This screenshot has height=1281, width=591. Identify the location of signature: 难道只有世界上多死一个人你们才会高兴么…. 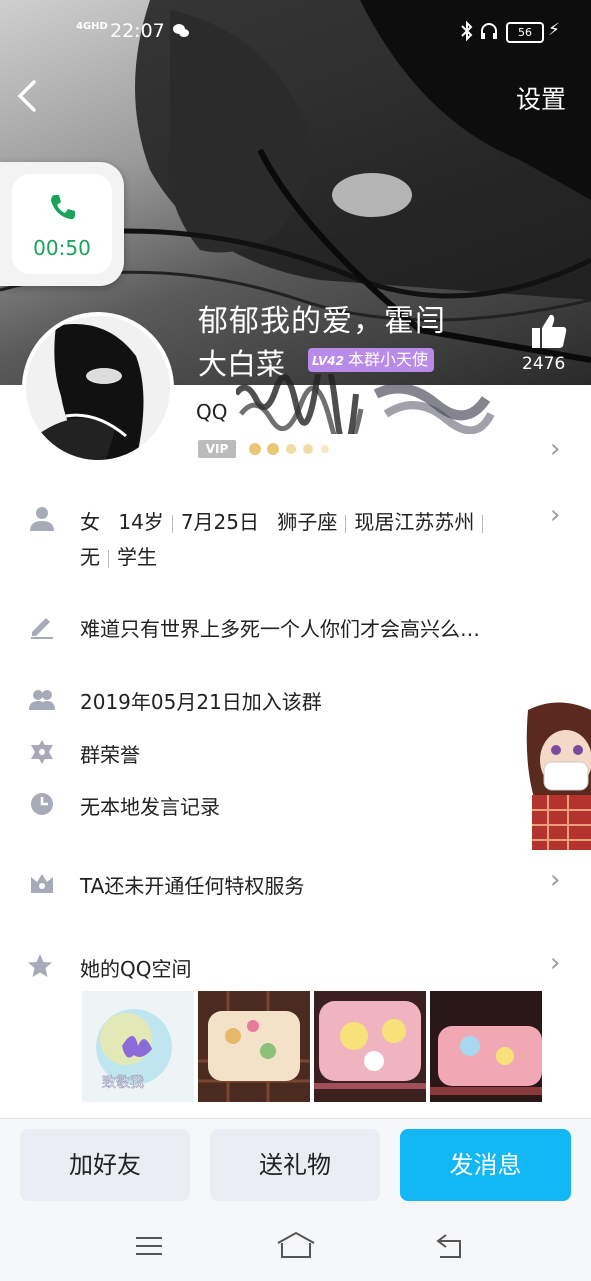
(280, 627).